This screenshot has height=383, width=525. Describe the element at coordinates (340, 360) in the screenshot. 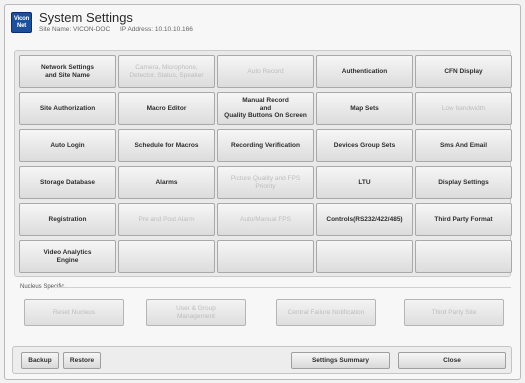

I see `settings-summary-button: Settings Summary` at that location.